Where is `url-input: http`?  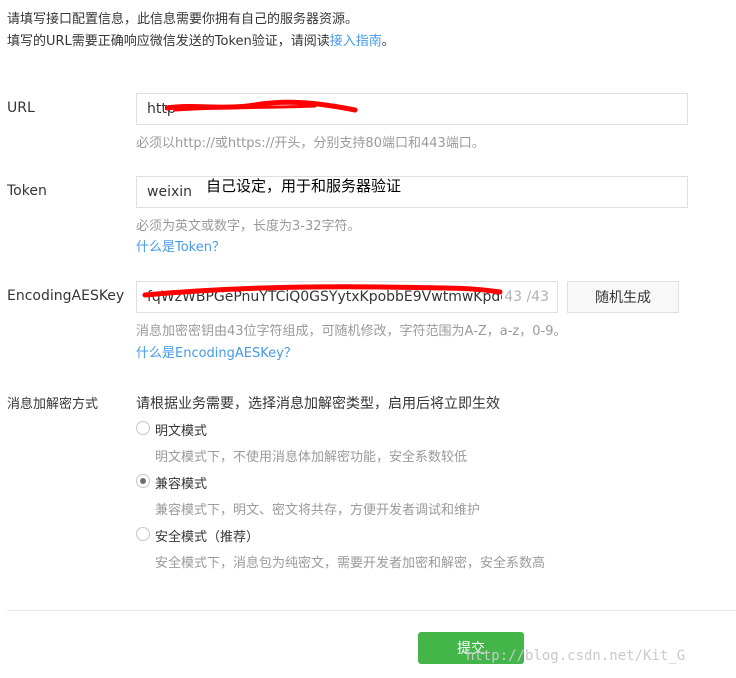
url-input: http is located at coordinates (412, 109).